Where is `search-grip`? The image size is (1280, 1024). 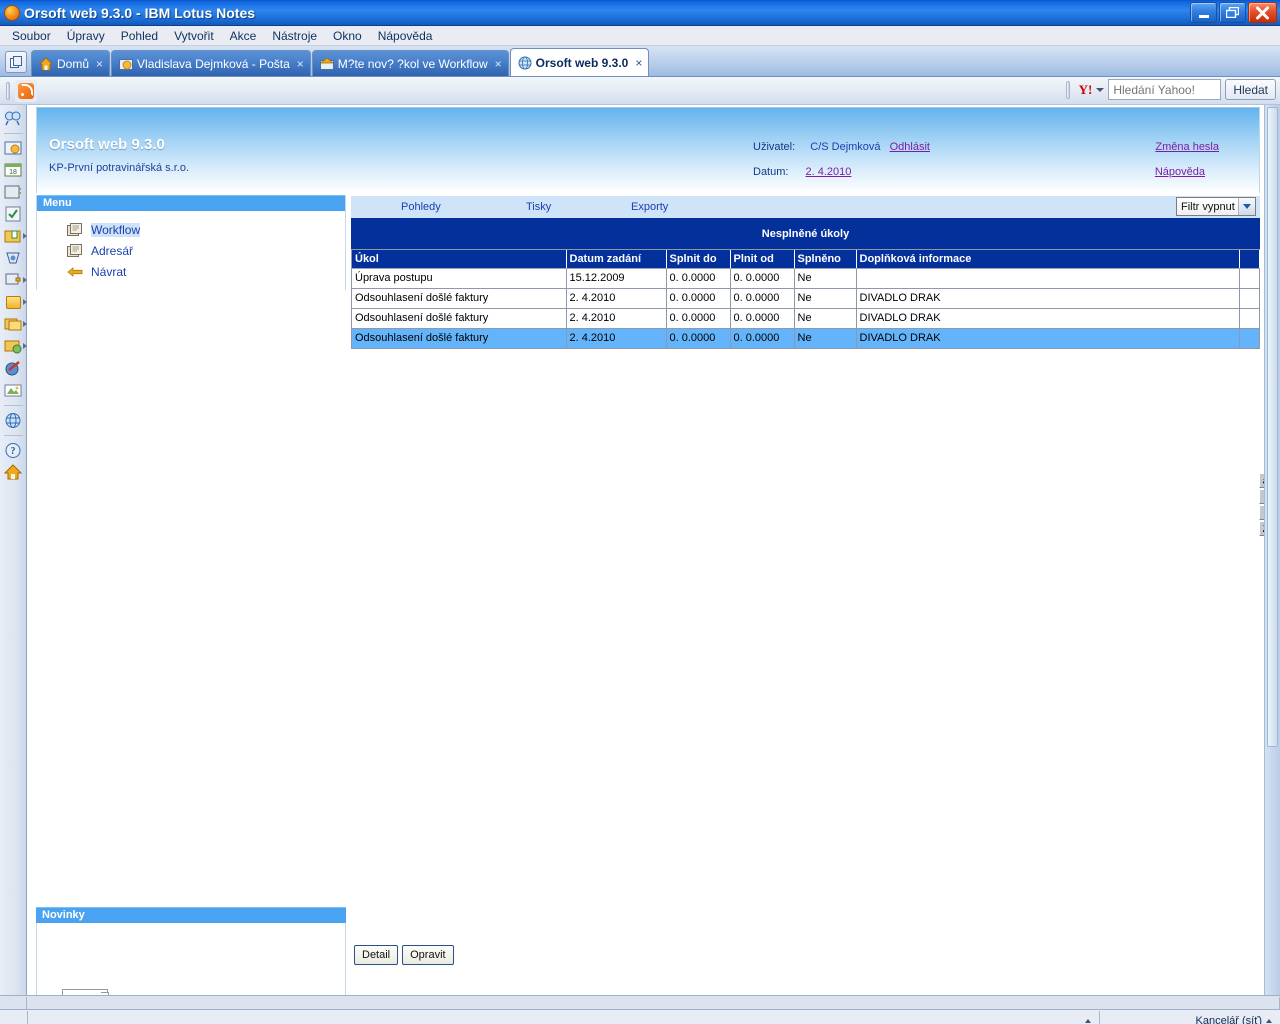
search-grip is located at coordinates (1067, 89).